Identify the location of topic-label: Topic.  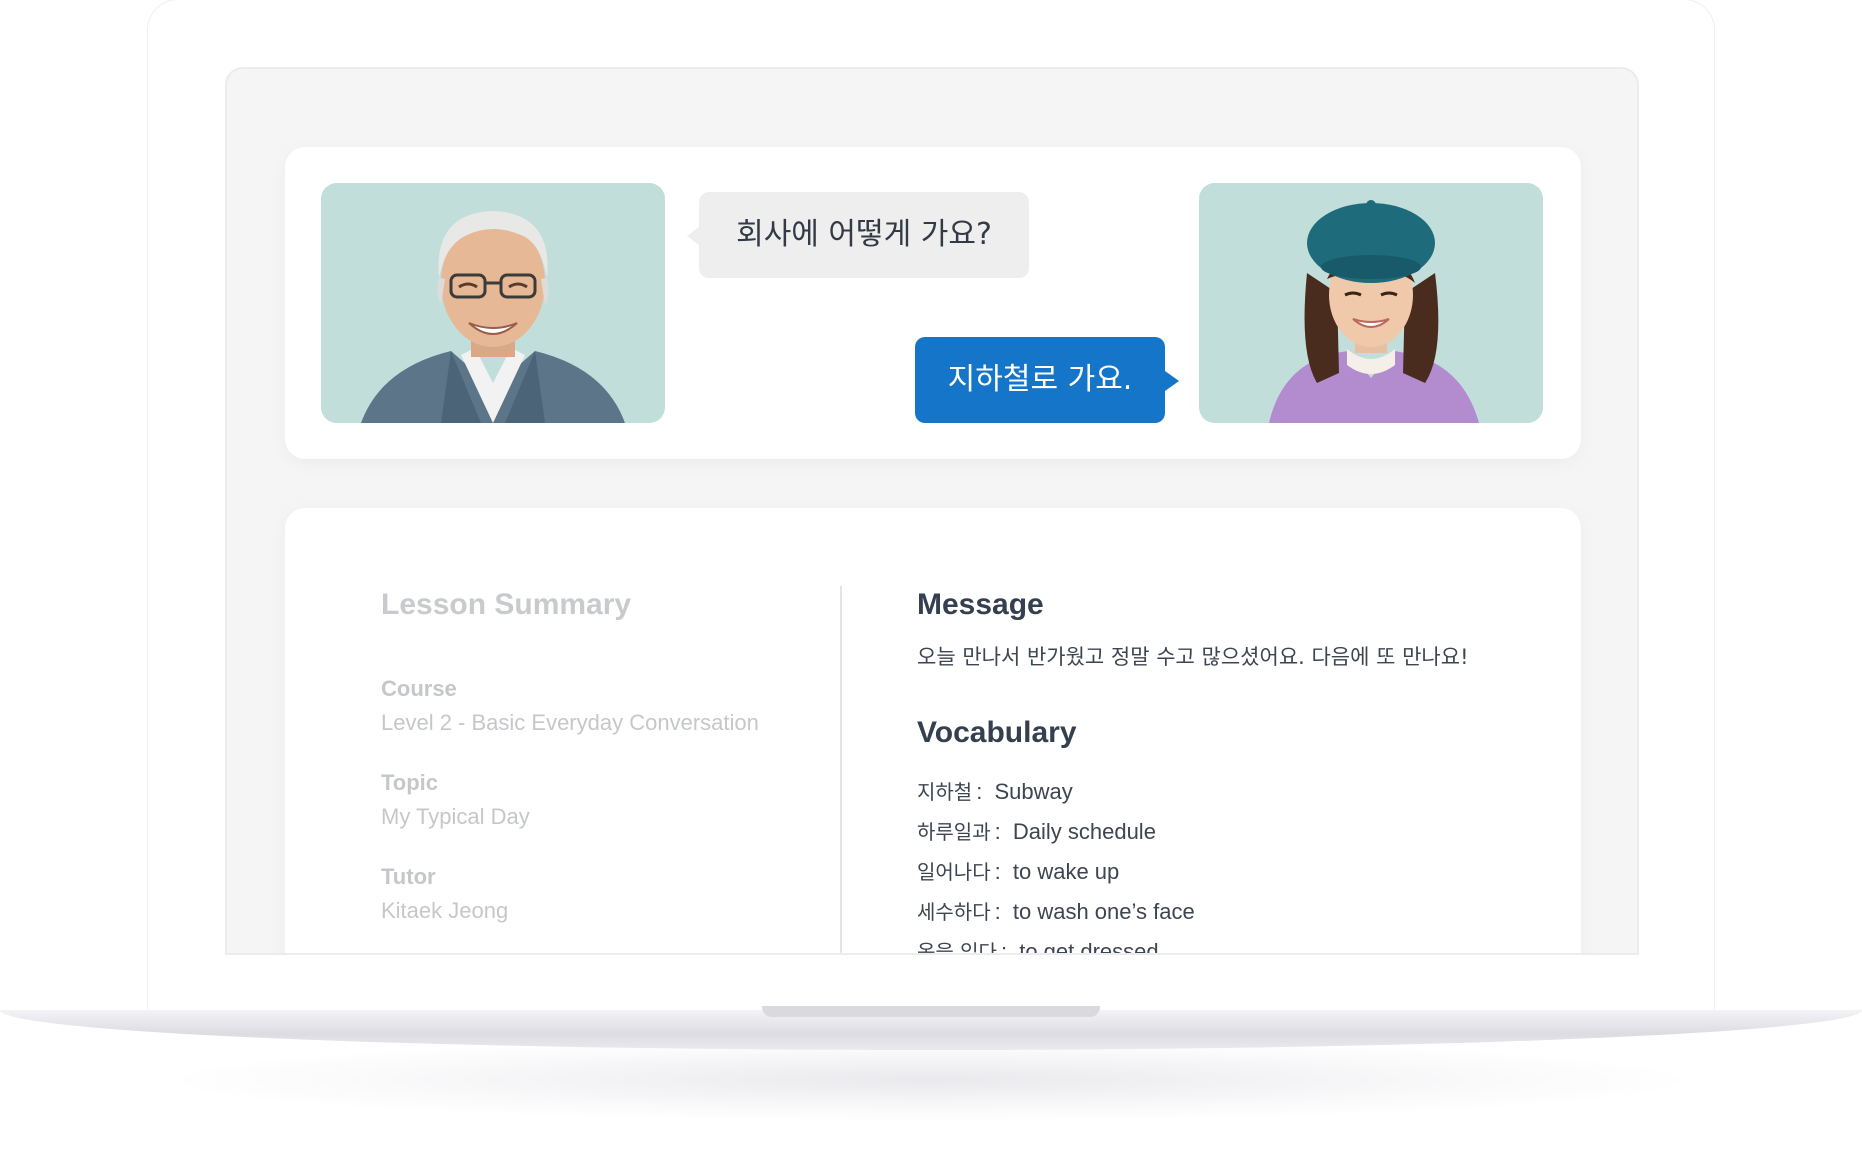
(410, 782).